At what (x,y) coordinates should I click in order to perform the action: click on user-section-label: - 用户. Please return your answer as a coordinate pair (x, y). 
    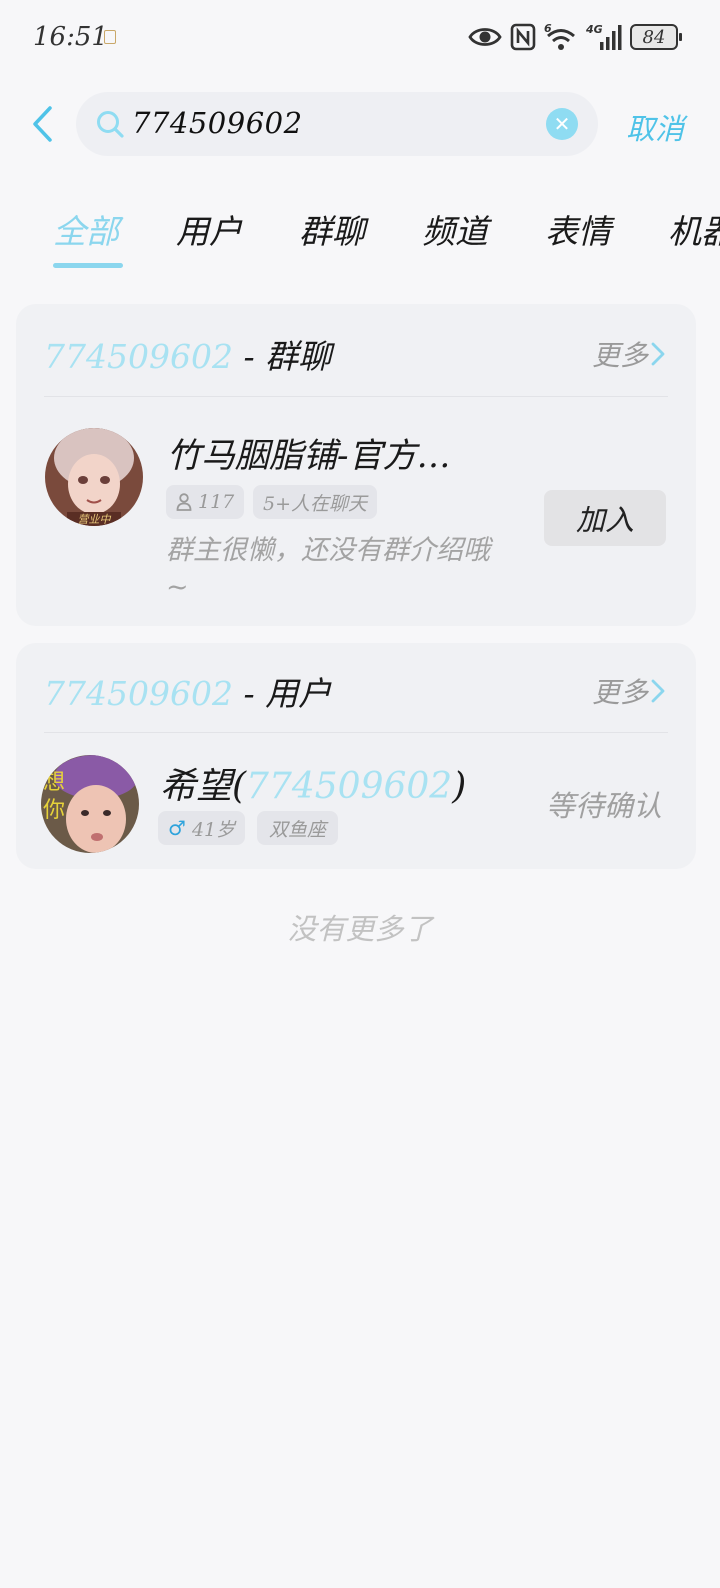
    Looking at the image, I should click on (282, 693).